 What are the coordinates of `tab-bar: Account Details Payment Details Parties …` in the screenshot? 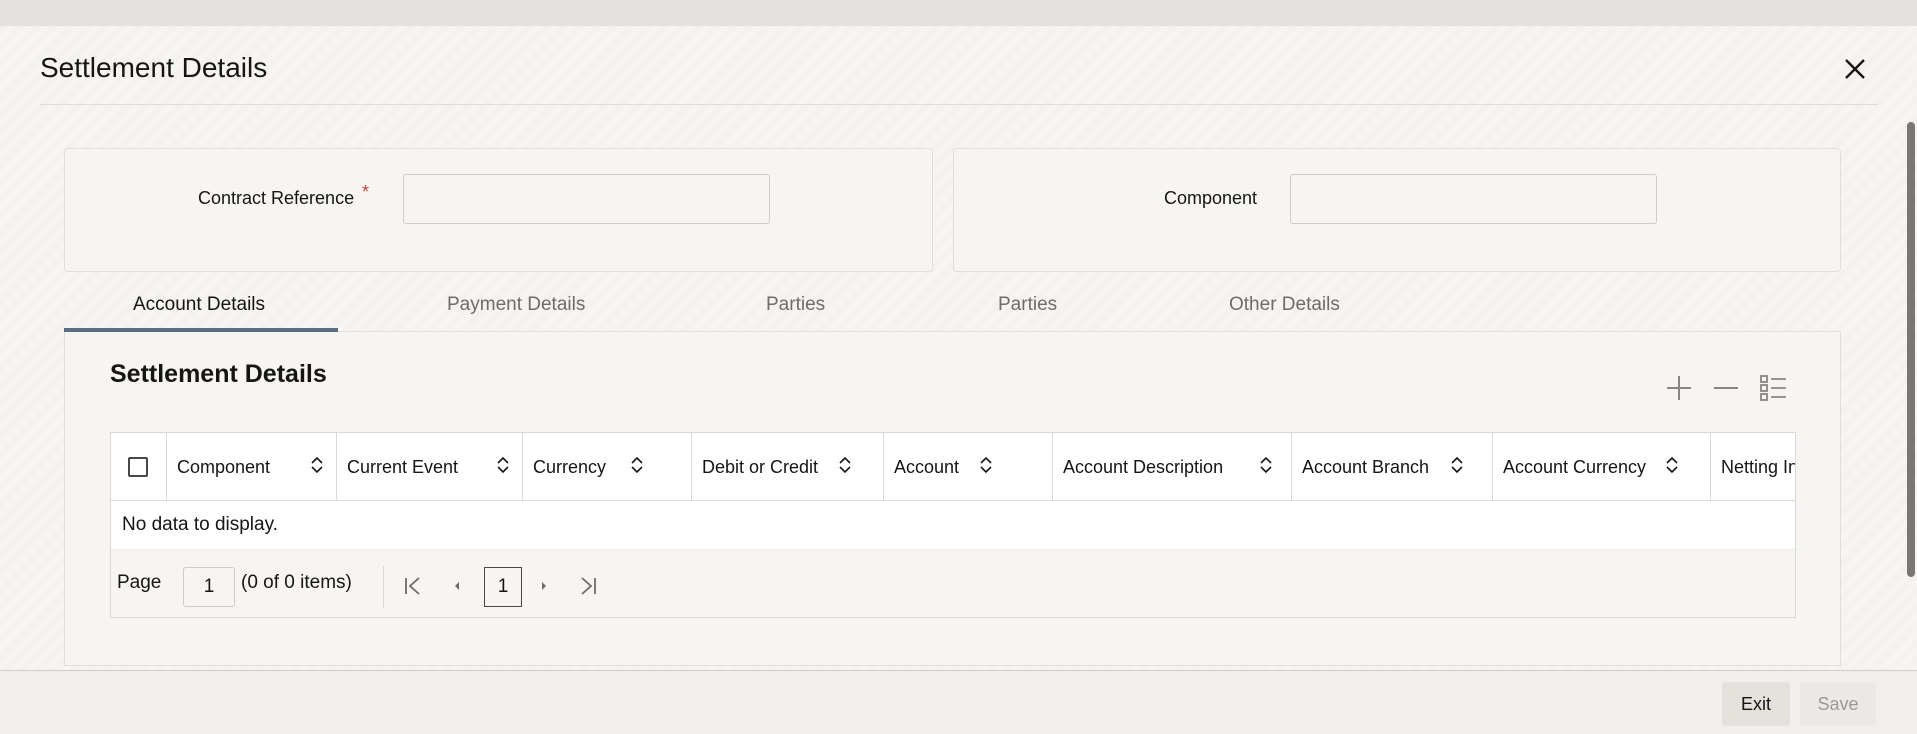 It's located at (952, 307).